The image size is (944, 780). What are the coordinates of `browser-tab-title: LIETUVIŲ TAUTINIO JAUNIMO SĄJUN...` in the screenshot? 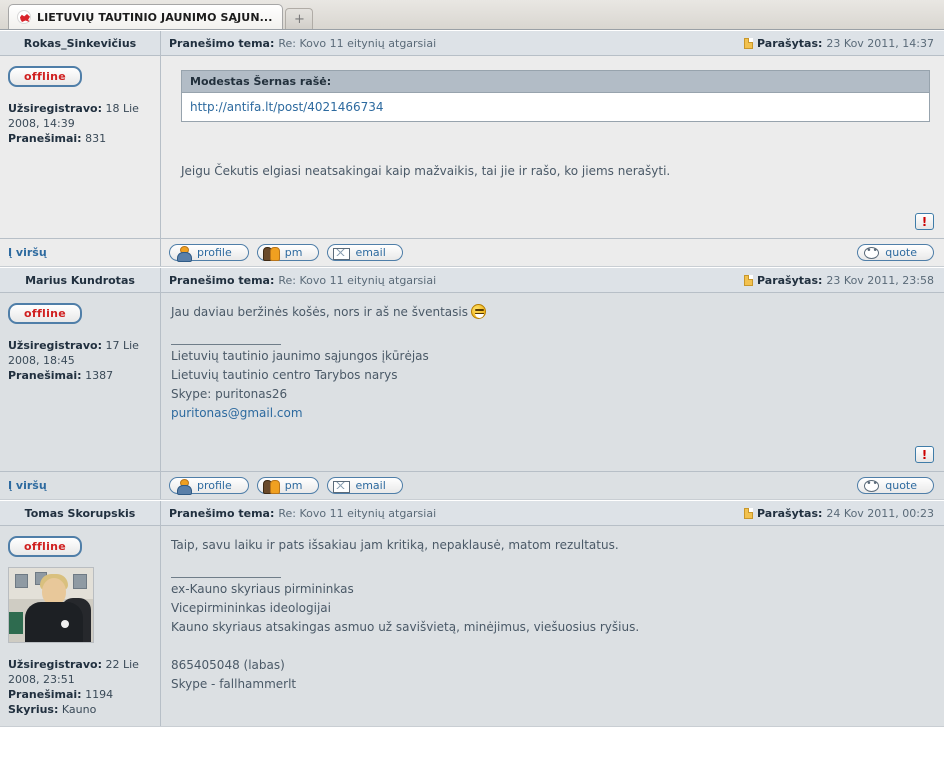 It's located at (155, 17).